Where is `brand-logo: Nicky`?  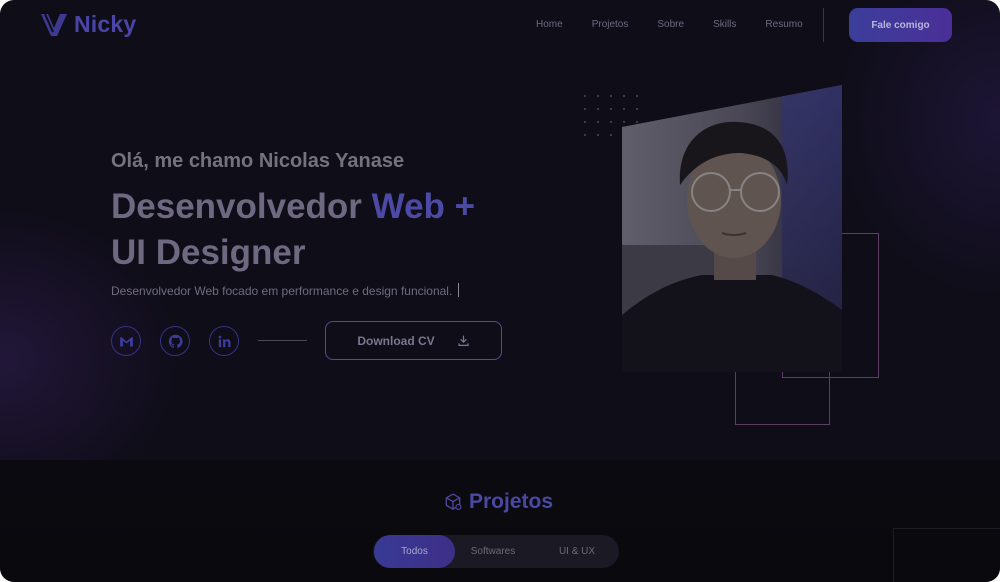
brand-logo: Nicky is located at coordinates (88, 24).